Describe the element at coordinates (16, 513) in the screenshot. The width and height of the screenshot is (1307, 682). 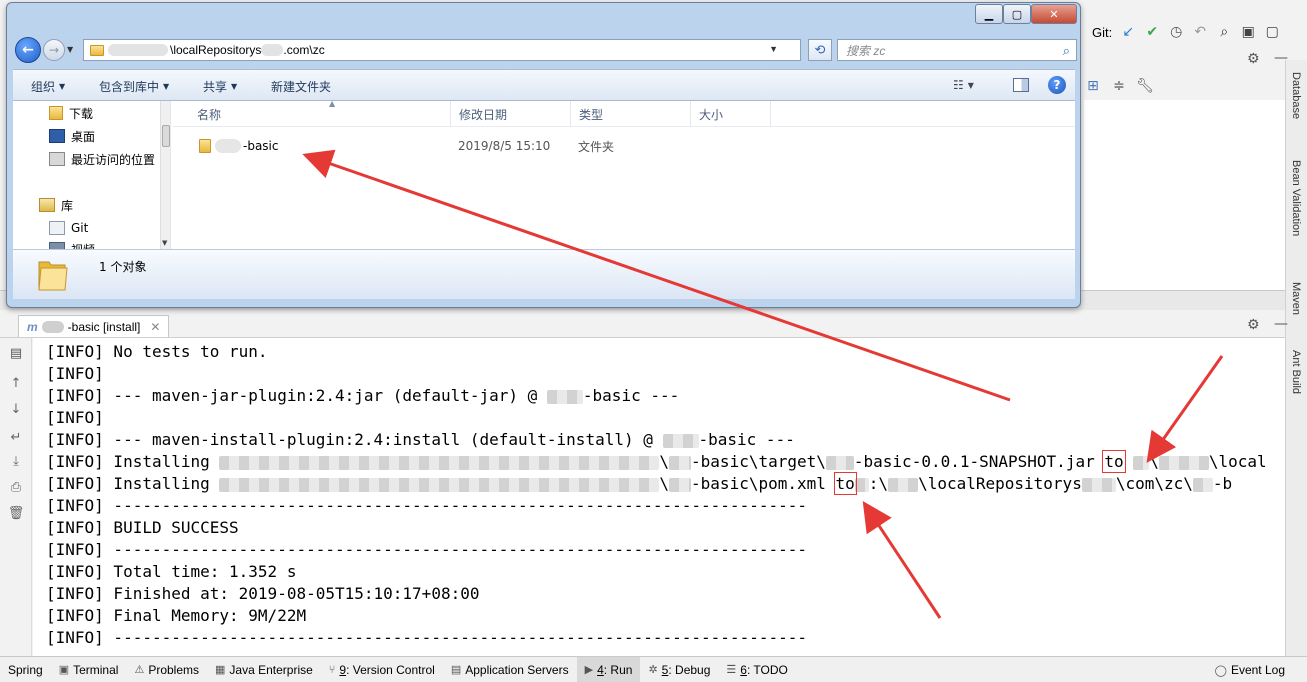
I see `trash-icon: 🗑︎` at that location.